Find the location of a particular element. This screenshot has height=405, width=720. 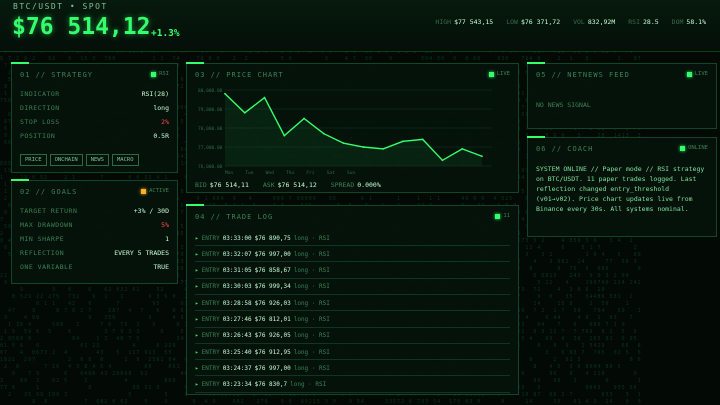

tag-news: NEWS is located at coordinates (97, 160).